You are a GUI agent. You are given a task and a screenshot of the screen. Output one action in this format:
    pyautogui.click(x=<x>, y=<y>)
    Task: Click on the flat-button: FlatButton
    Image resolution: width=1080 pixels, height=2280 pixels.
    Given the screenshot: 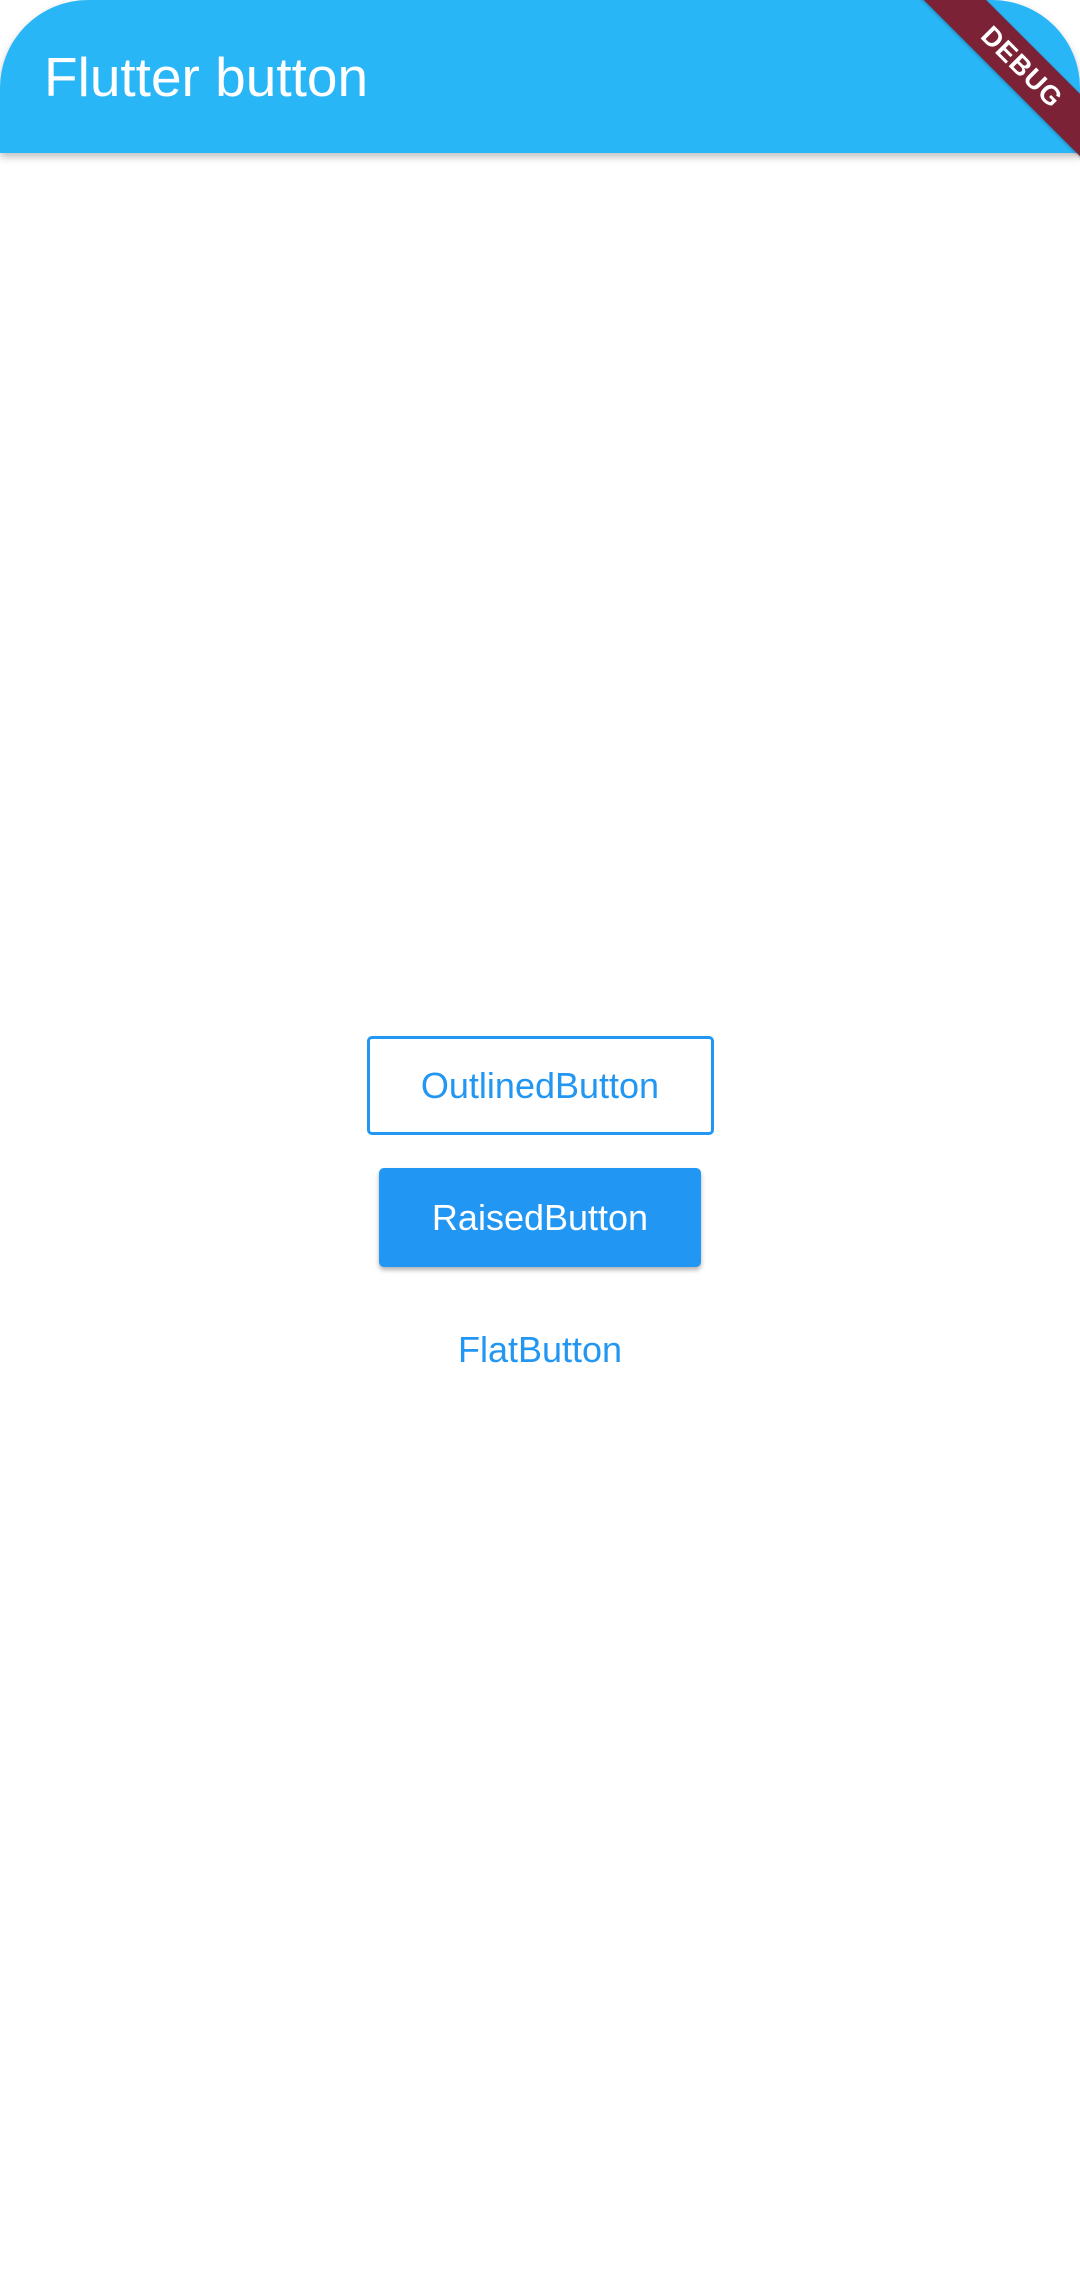 What is the action you would take?
    pyautogui.click(x=540, y=1349)
    